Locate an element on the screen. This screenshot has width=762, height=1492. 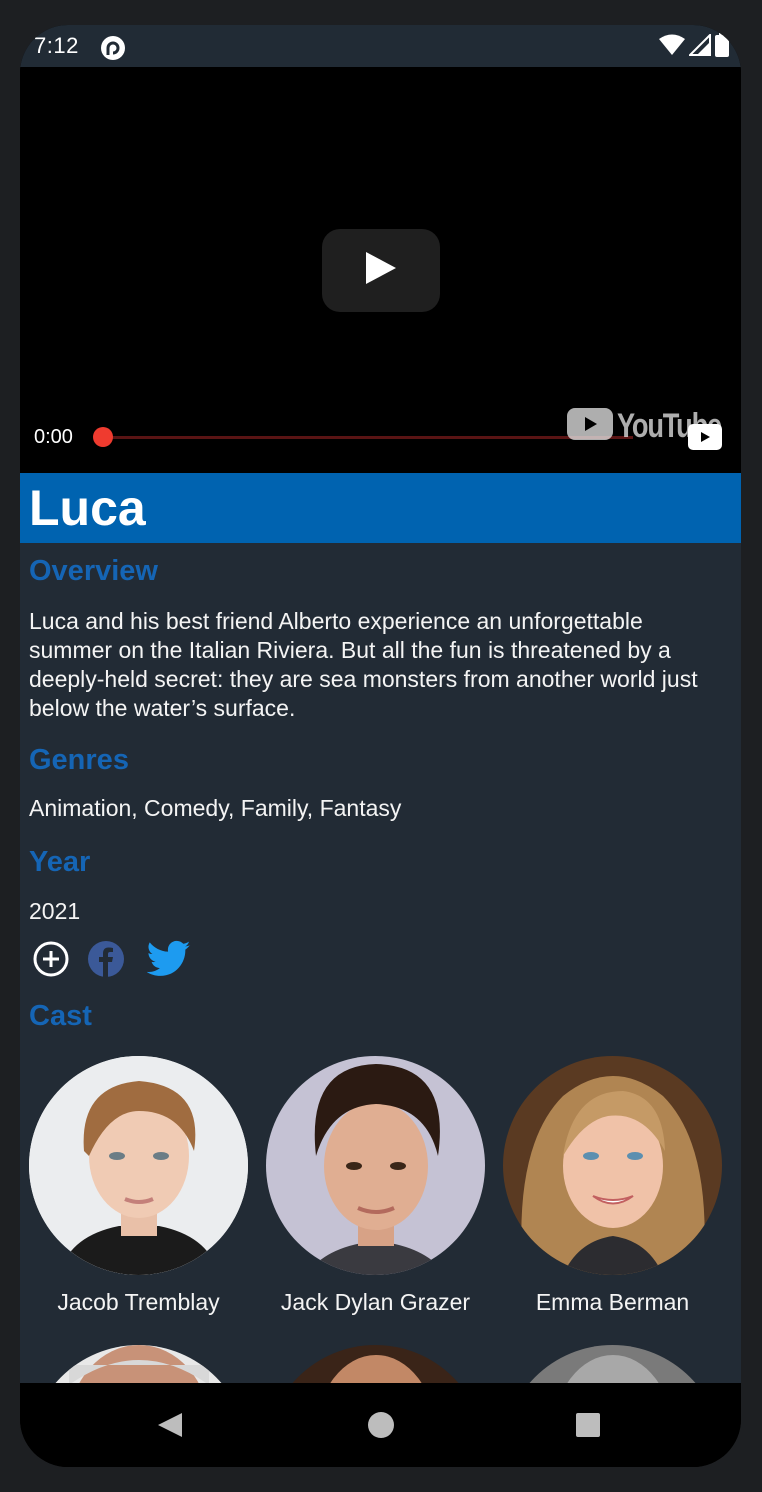
status-time: 7:12 is located at coordinates (56, 45).